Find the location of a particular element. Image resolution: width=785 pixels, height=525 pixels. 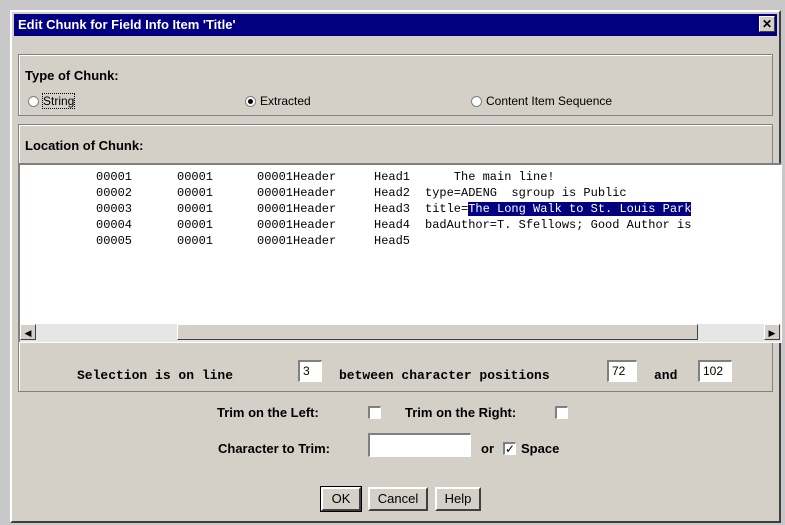

row-col-a: 00004 is located at coordinates (114, 225).